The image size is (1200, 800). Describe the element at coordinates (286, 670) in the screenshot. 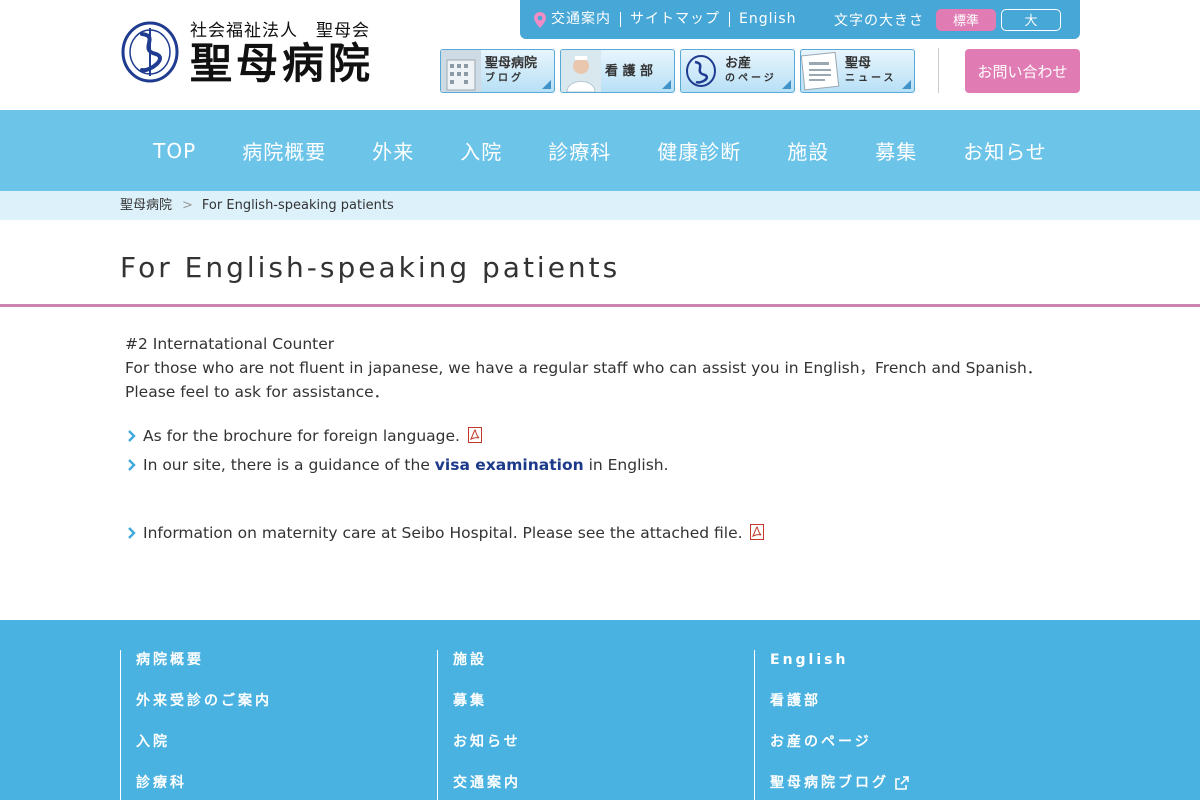

I see `footer-link-about: 病院概要` at that location.